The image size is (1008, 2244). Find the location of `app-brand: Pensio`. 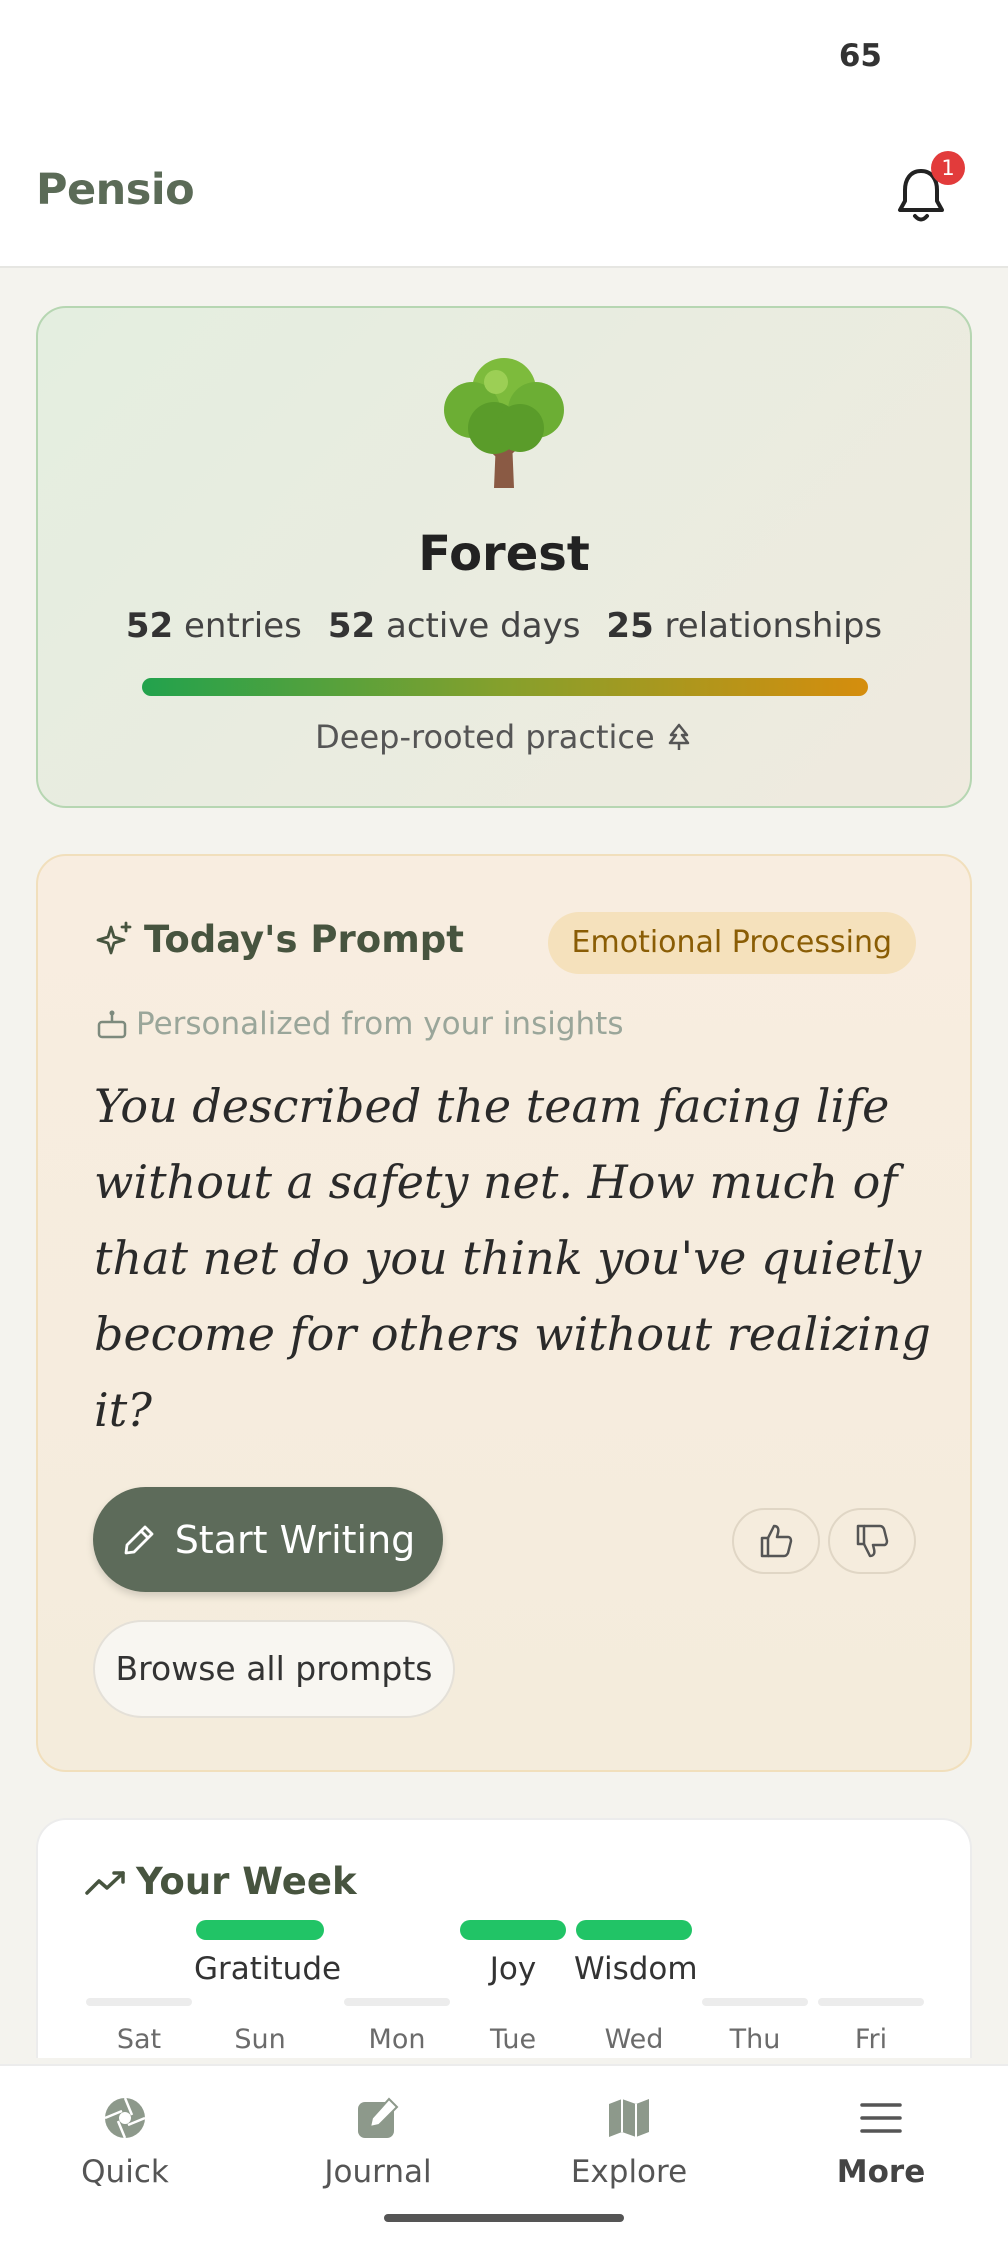

app-brand: Pensio is located at coordinates (115, 190).